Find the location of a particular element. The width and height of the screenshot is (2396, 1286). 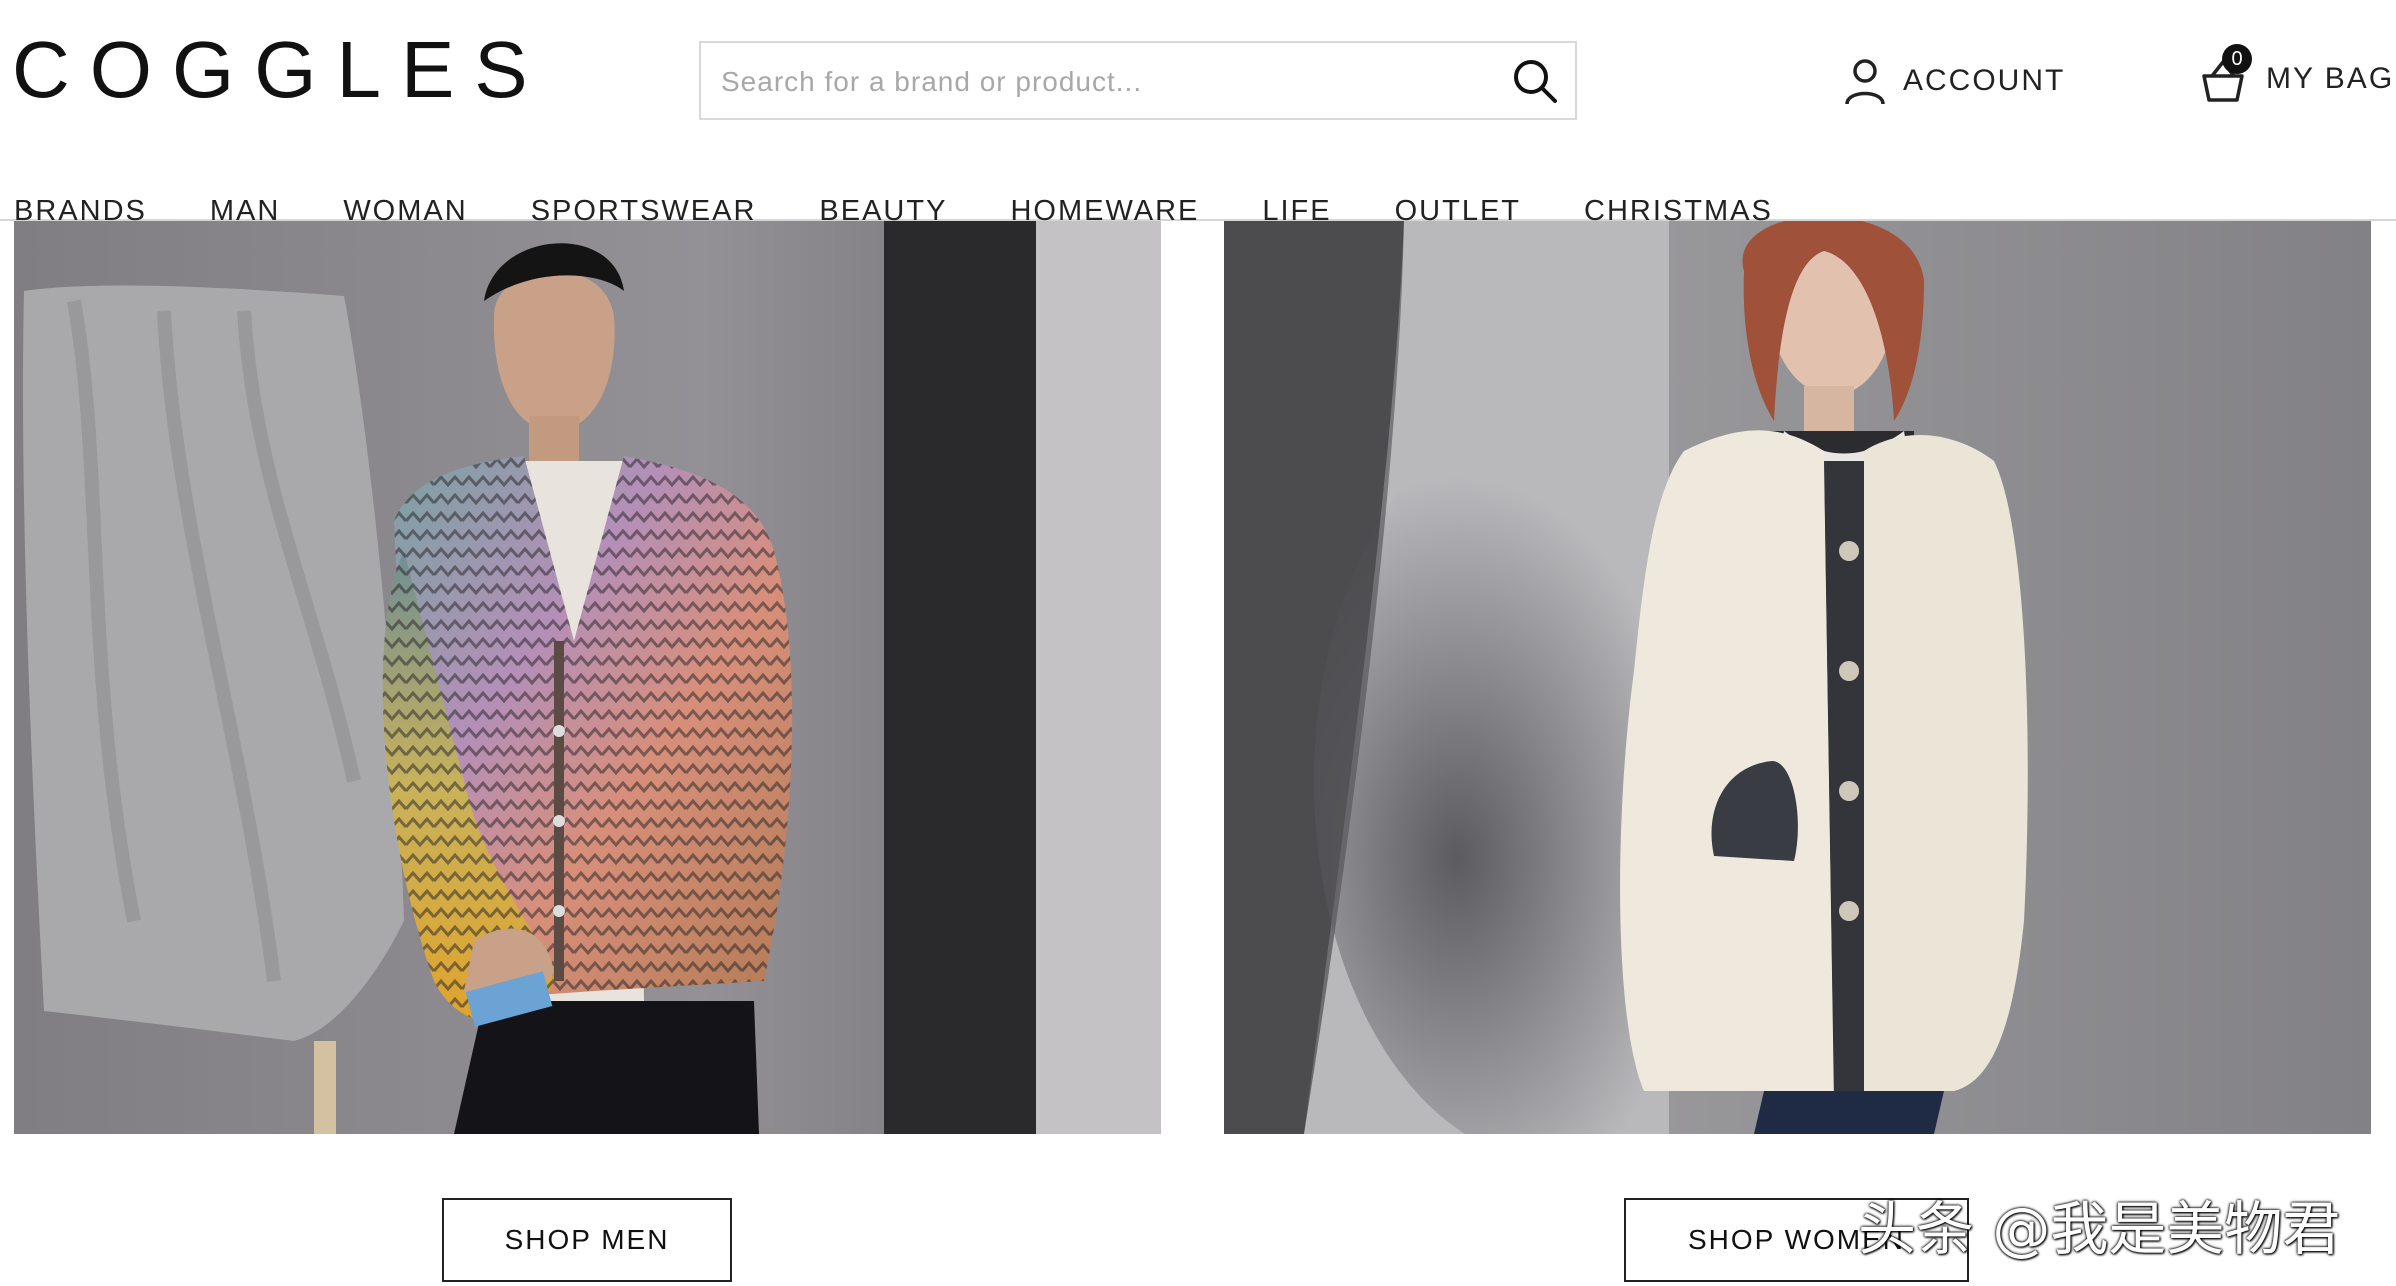

account-link: ACCOUNT is located at coordinates (1954, 81).